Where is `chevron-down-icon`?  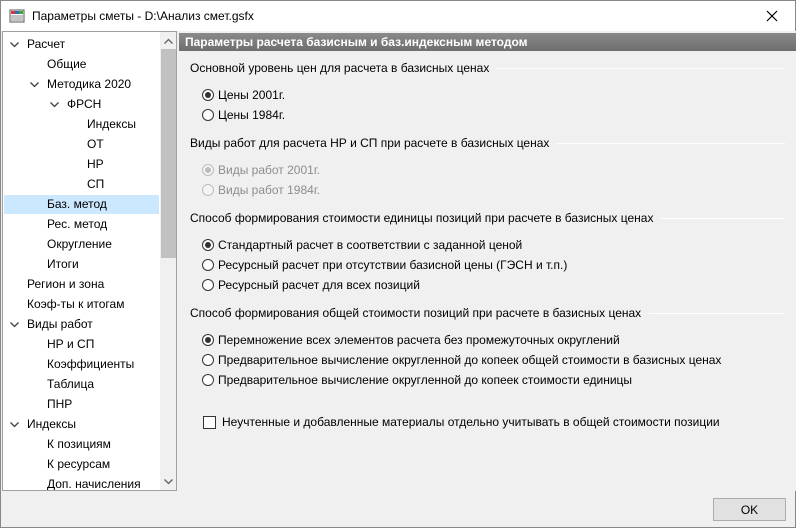
chevron-down-icon is located at coordinates (168, 481).